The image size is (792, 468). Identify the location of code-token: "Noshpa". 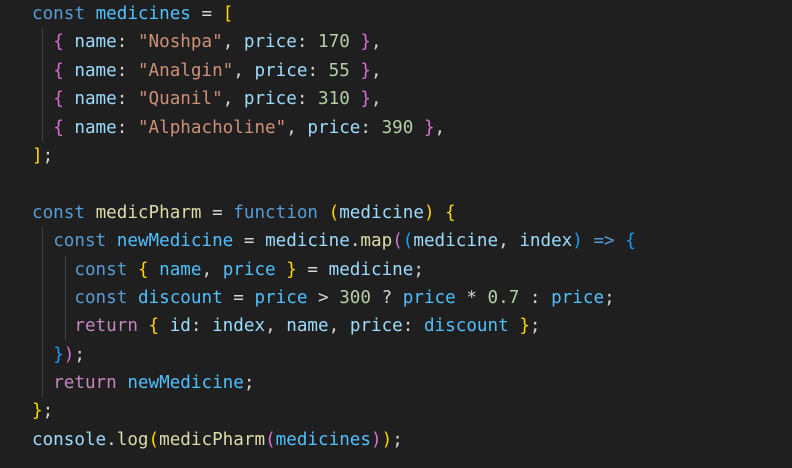
(180, 42).